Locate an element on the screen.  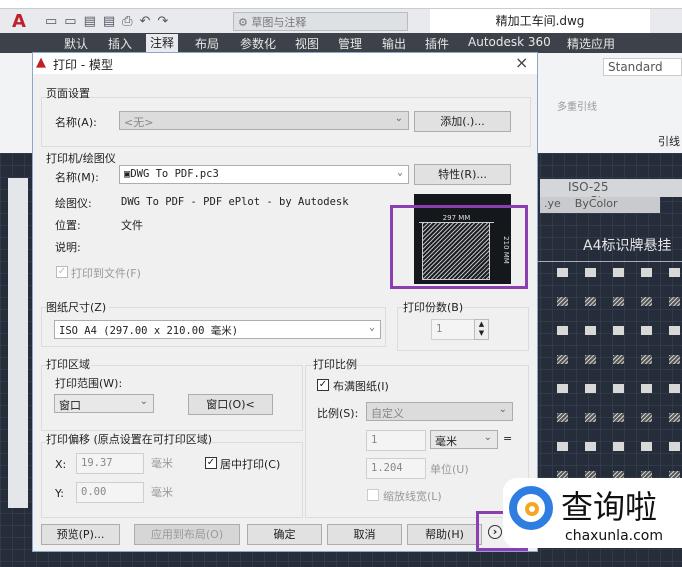
plot-range-select: 窗口 ⌄ is located at coordinates (104, 403).